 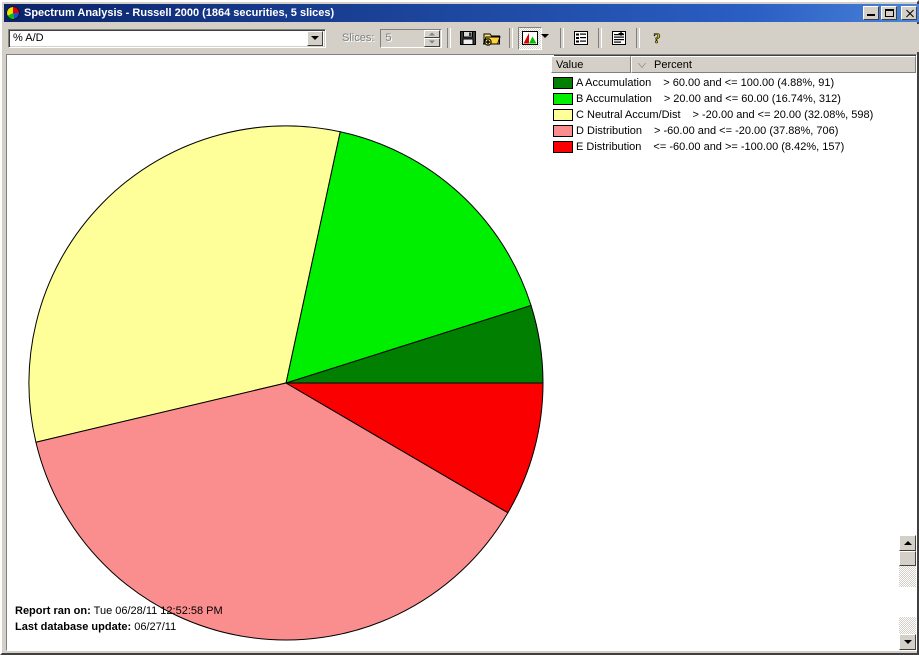 I want to click on toolbar: % A/D Slices: 5 ?, so click(x=461, y=38).